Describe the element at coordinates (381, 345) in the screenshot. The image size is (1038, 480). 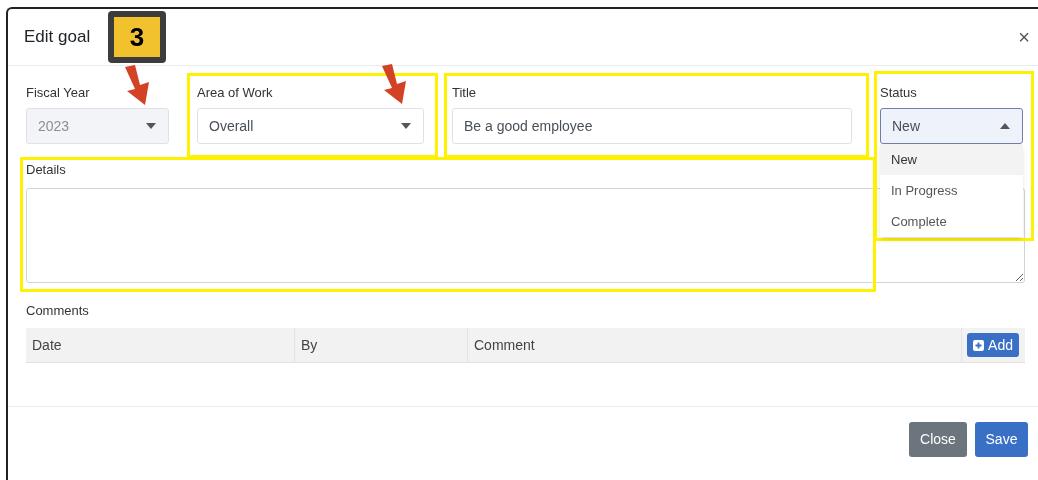
I see `column-header: By` at that location.